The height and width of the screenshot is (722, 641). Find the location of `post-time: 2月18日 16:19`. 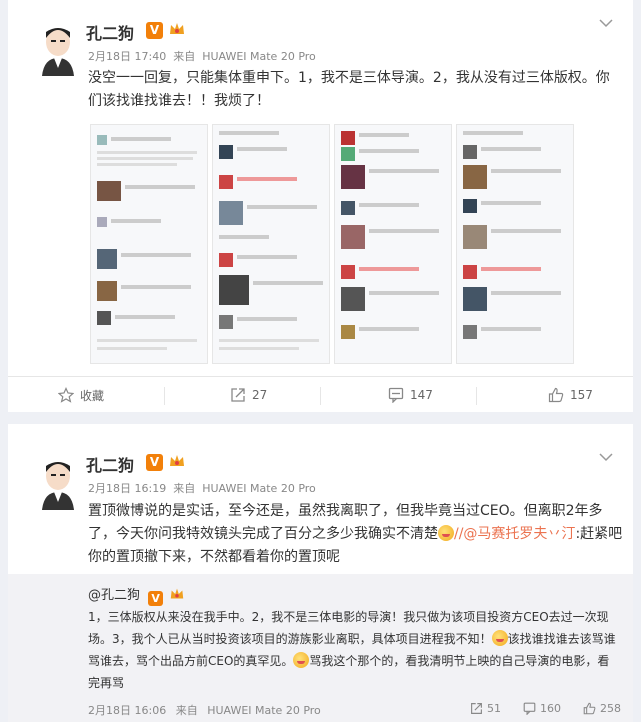

post-time: 2月18日 16:19 is located at coordinates (127, 488).